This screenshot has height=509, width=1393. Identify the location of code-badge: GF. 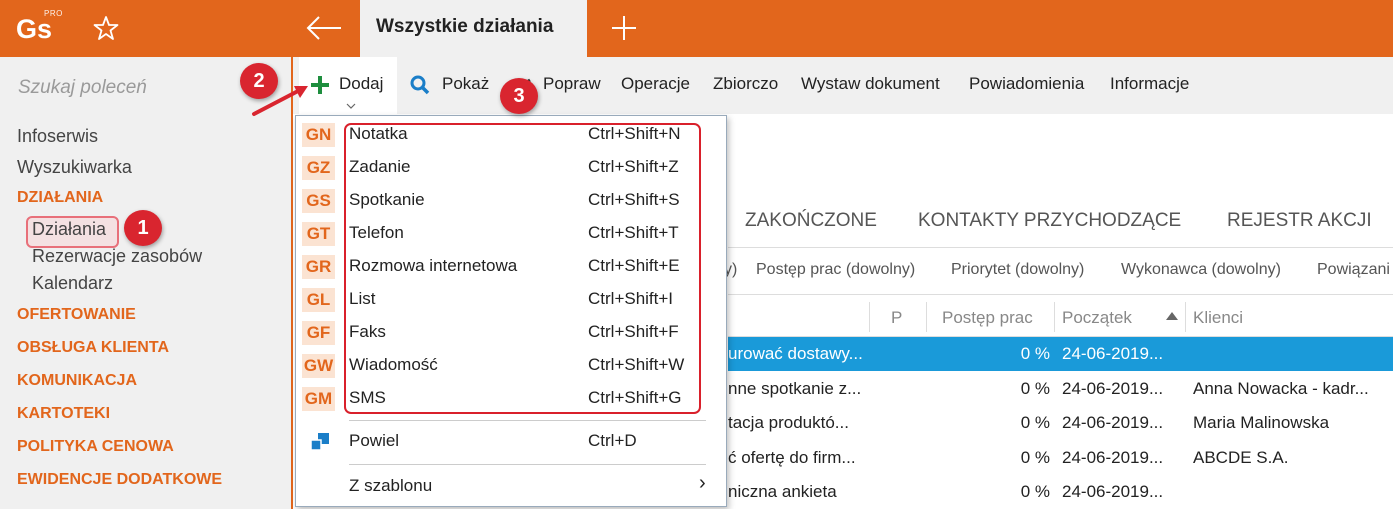
(318, 333).